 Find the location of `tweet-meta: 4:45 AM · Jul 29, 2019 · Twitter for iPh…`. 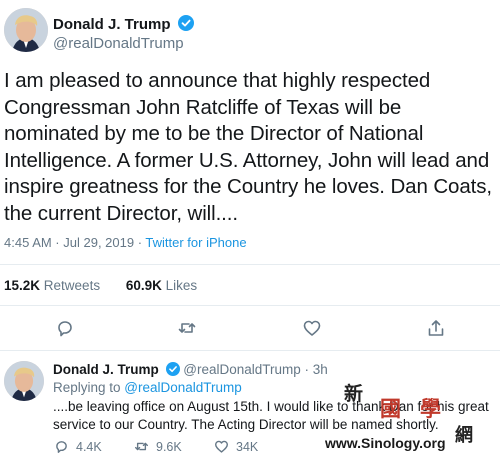

tweet-meta: 4:45 AM · Jul 29, 2019 · Twitter for iPh… is located at coordinates (125, 242).